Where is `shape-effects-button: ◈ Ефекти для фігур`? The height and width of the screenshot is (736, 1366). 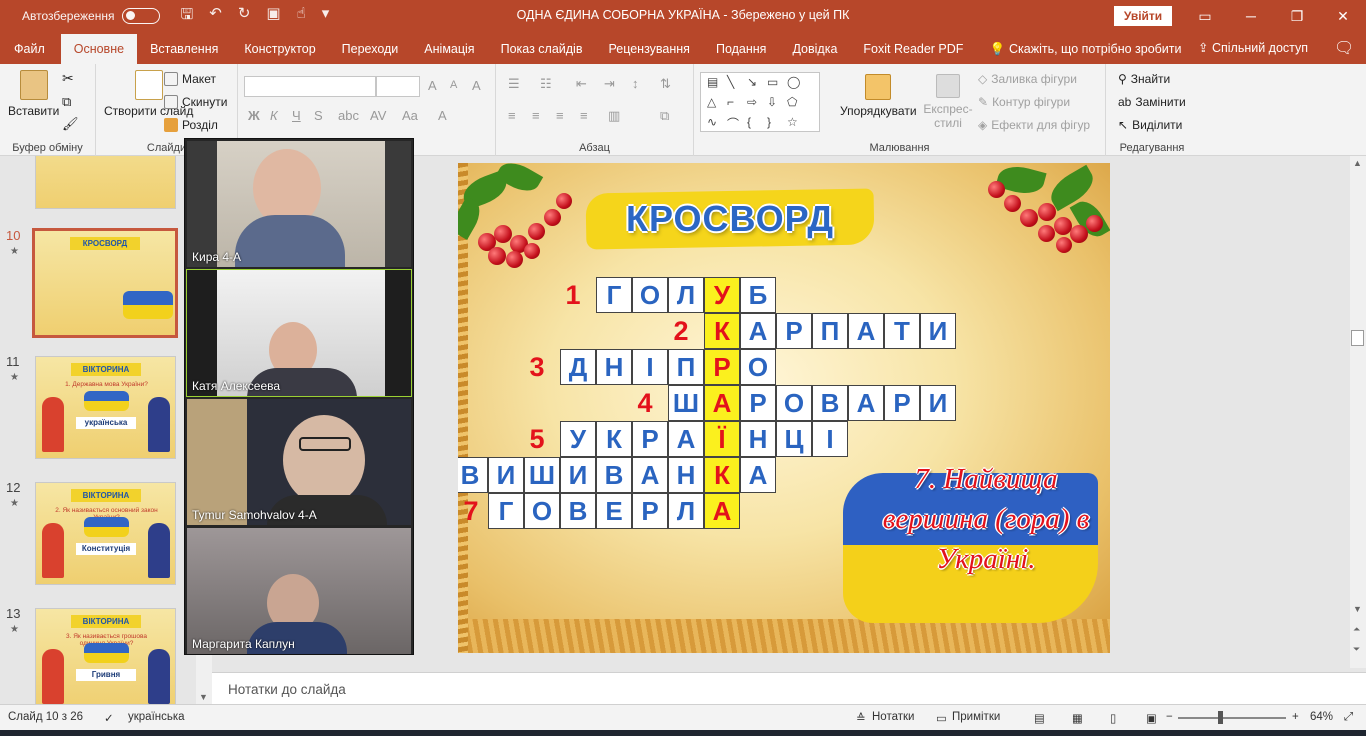
shape-effects-button: ◈ Ефекти для фігур is located at coordinates (1034, 125).